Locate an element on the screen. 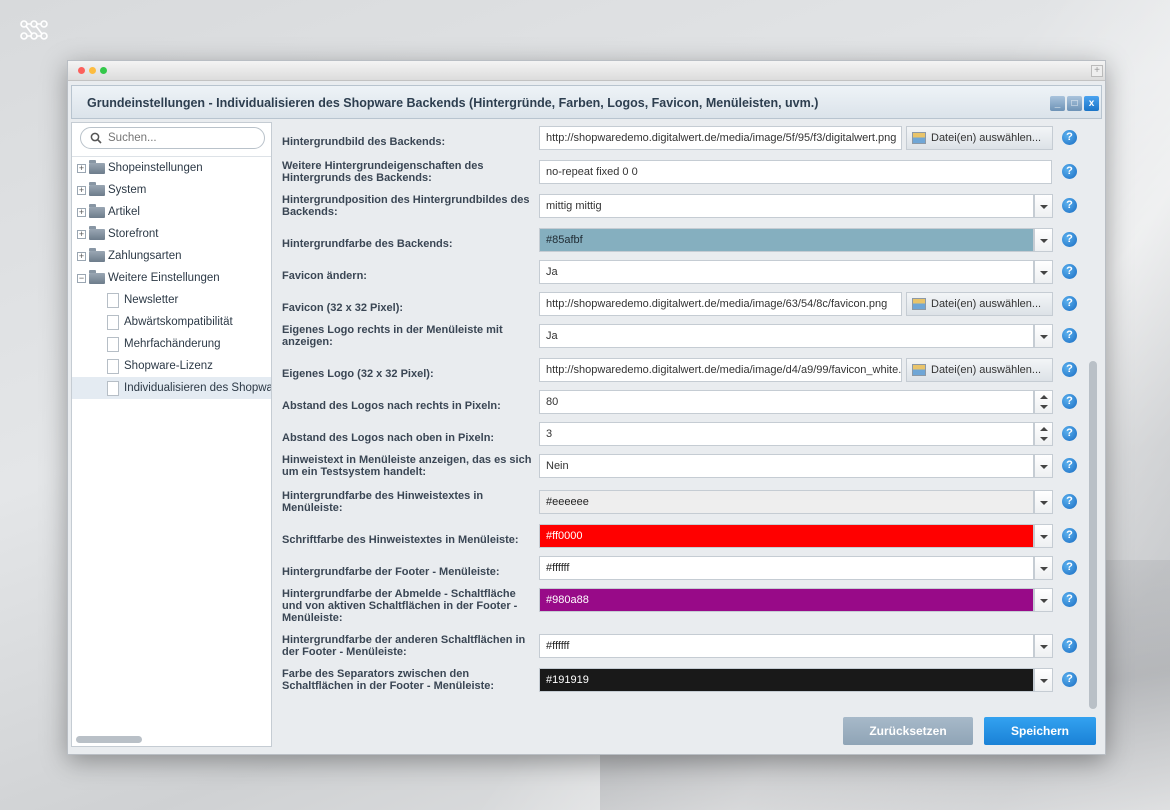 This screenshot has height=810, width=1170. tree-item-label: Weitere Einstellungen is located at coordinates (164, 278).